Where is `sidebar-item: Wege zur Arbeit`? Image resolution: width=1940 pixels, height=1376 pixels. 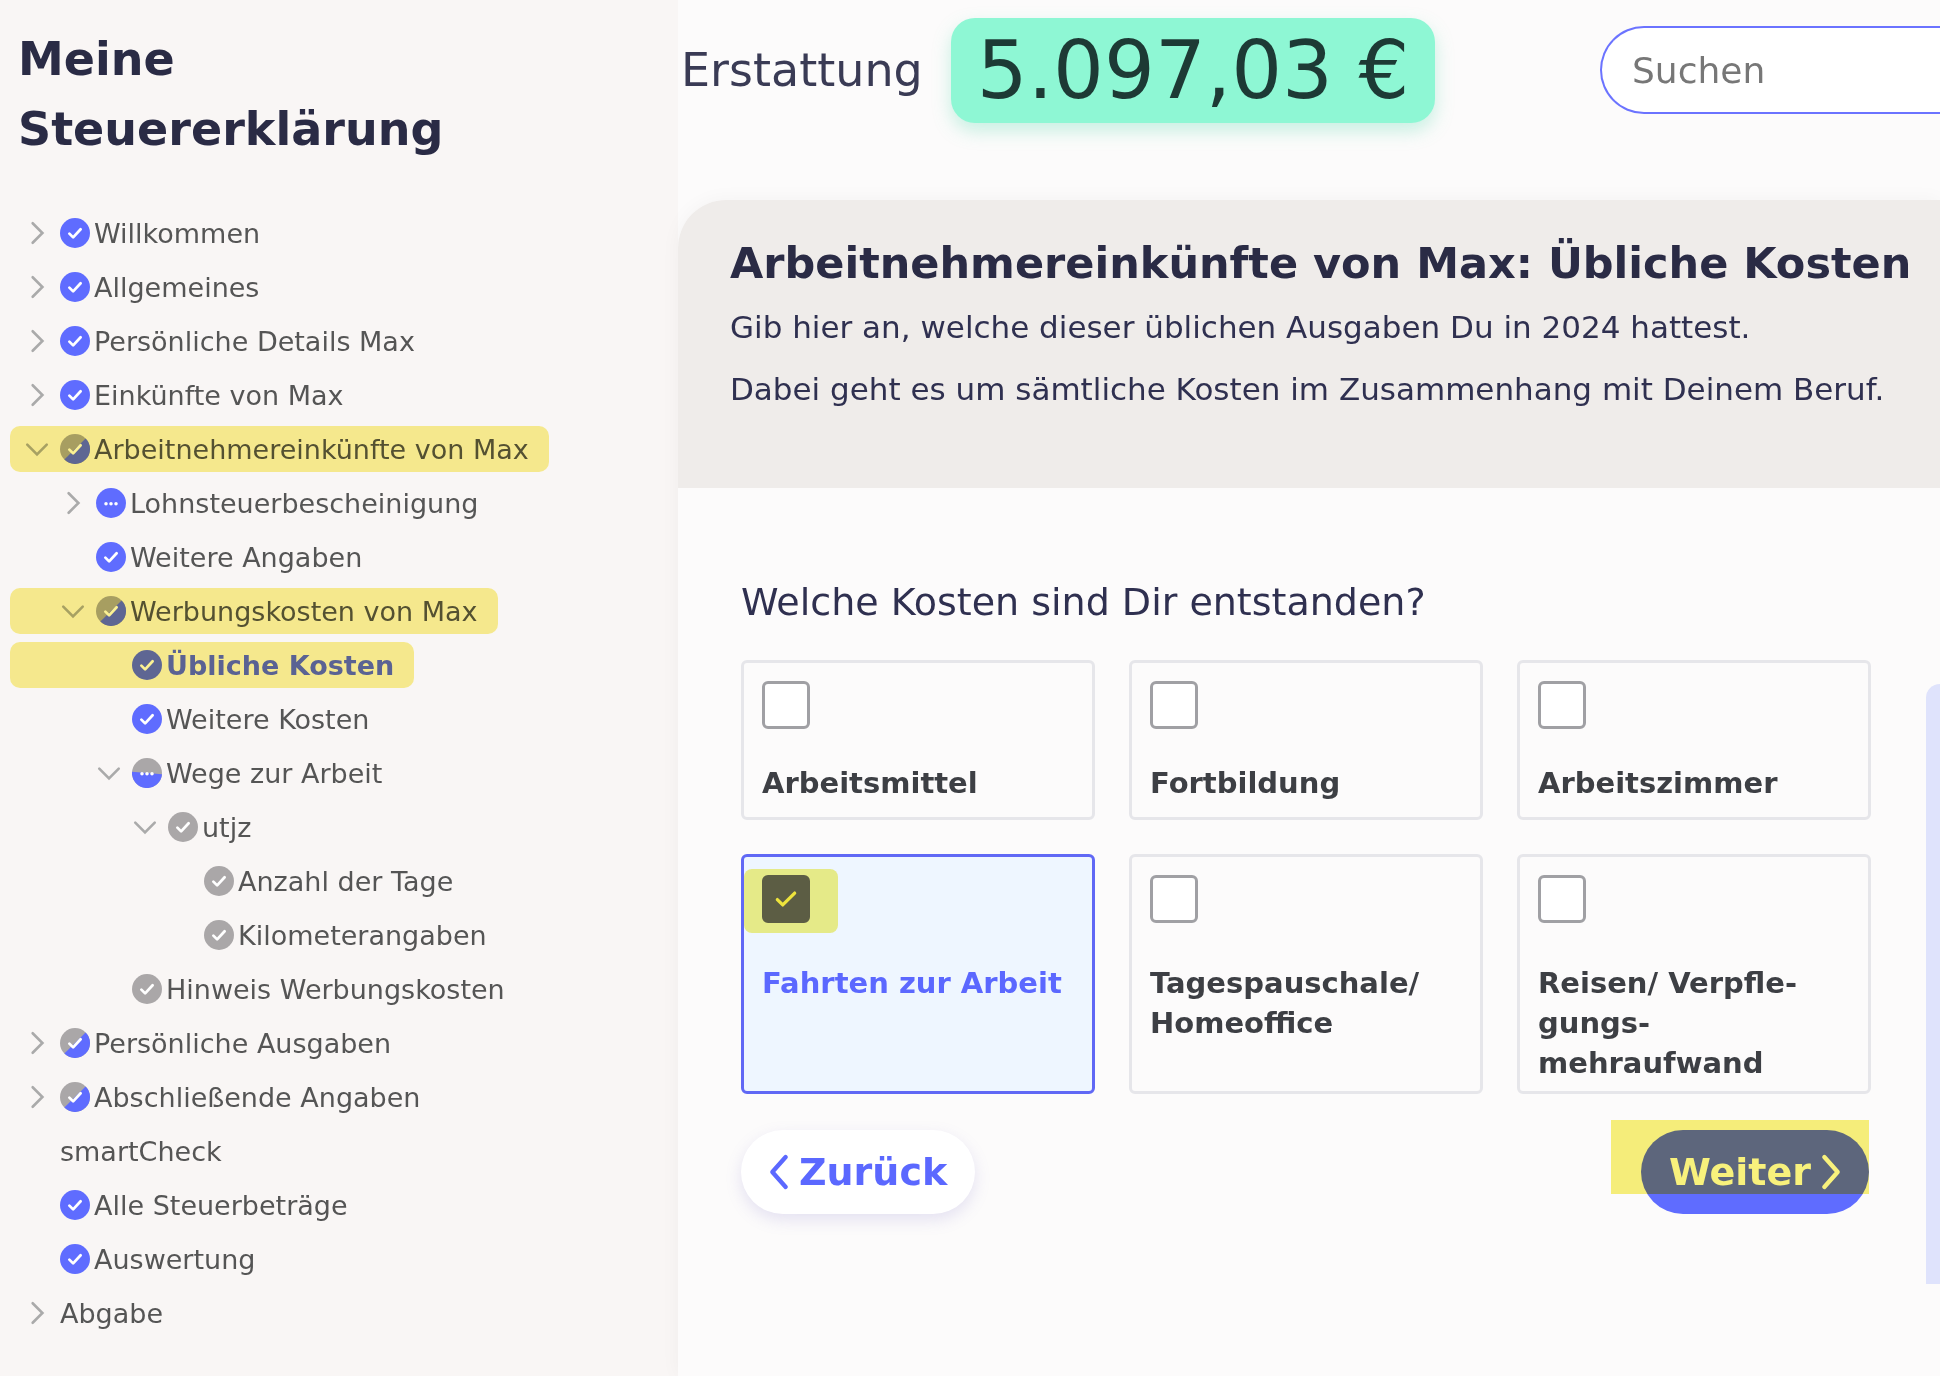
sidebar-item: Wege zur Arbeit is located at coordinates (274, 773).